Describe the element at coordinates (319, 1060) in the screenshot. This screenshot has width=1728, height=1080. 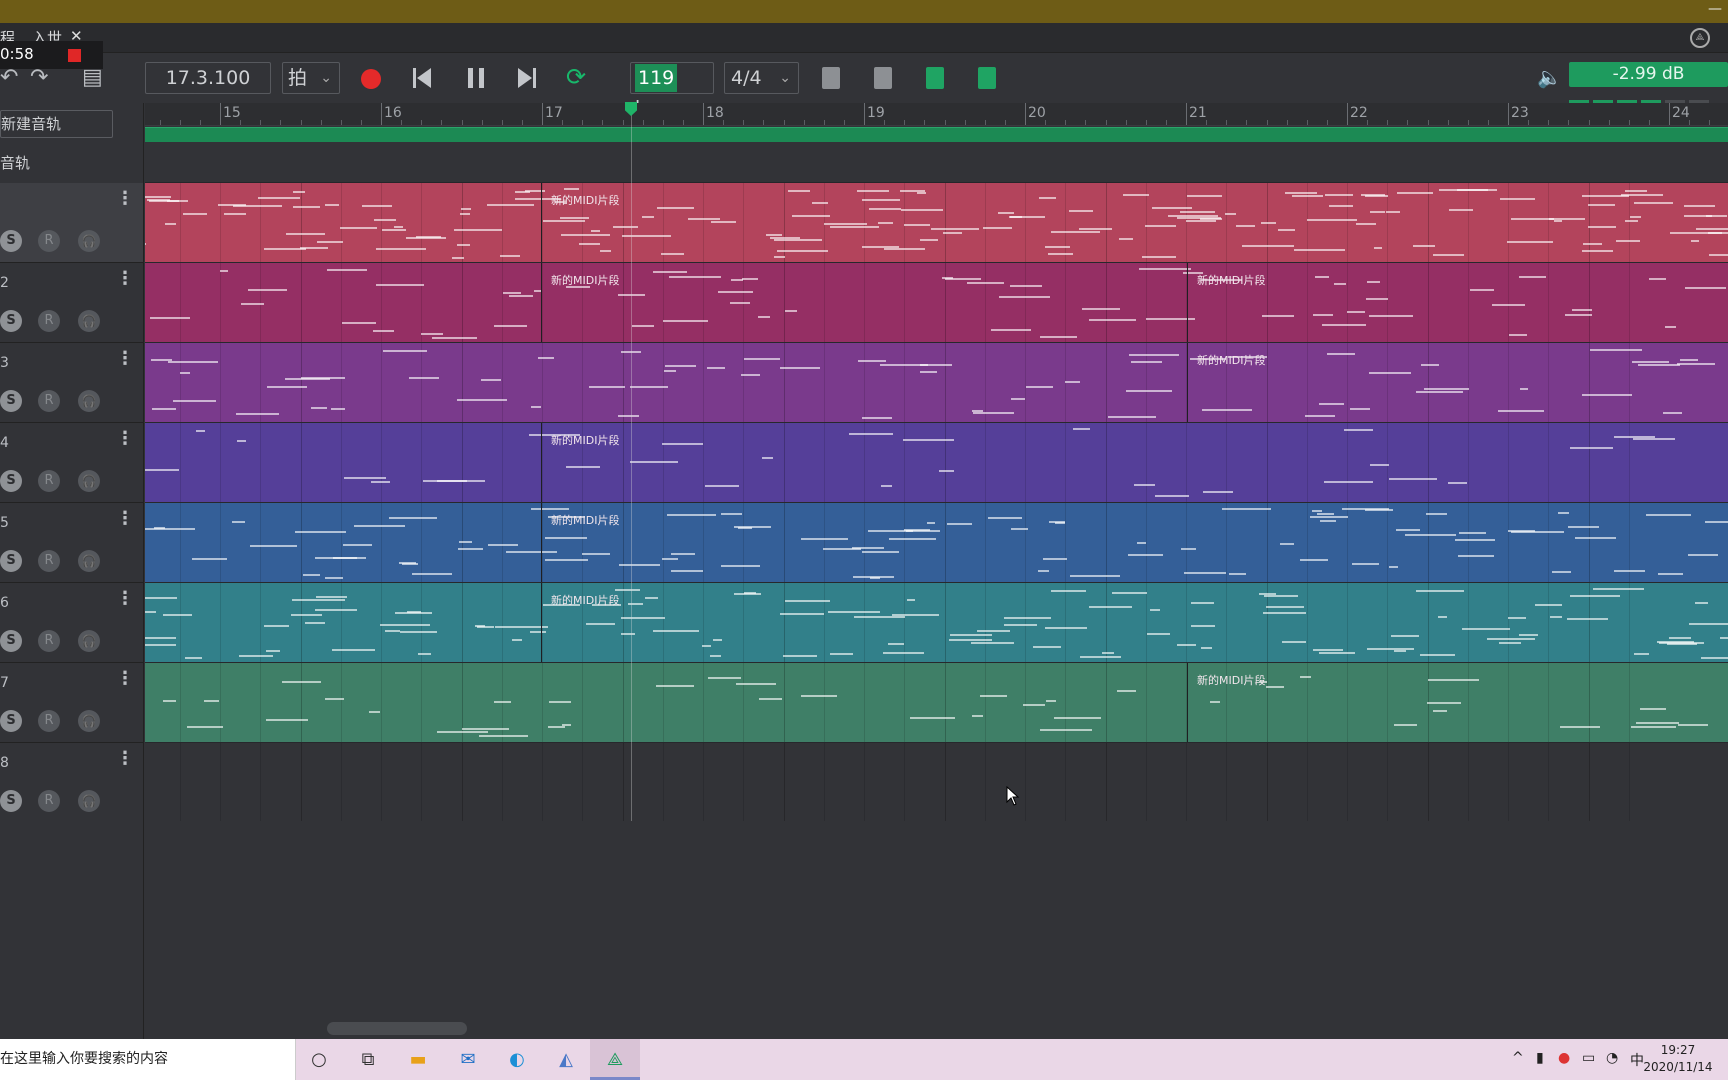
I see `cortana-icon: ○` at that location.